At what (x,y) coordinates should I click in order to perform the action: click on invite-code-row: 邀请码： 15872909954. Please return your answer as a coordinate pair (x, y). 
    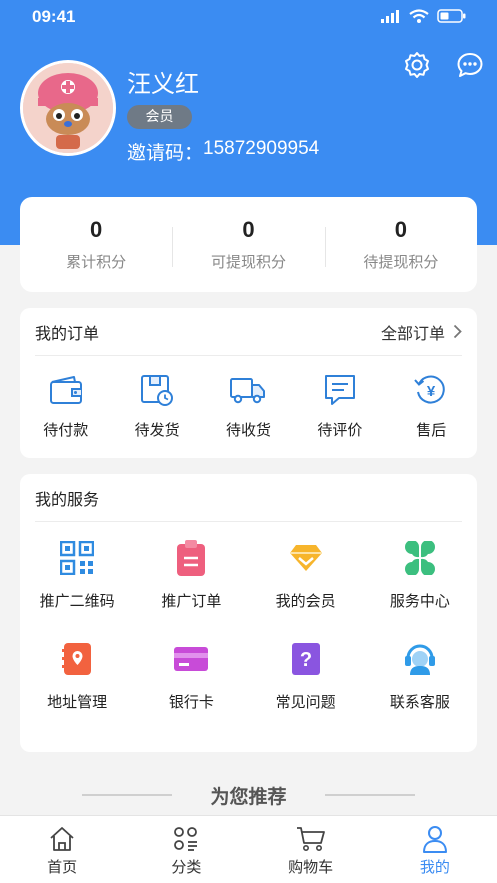
    Looking at the image, I should click on (223, 151).